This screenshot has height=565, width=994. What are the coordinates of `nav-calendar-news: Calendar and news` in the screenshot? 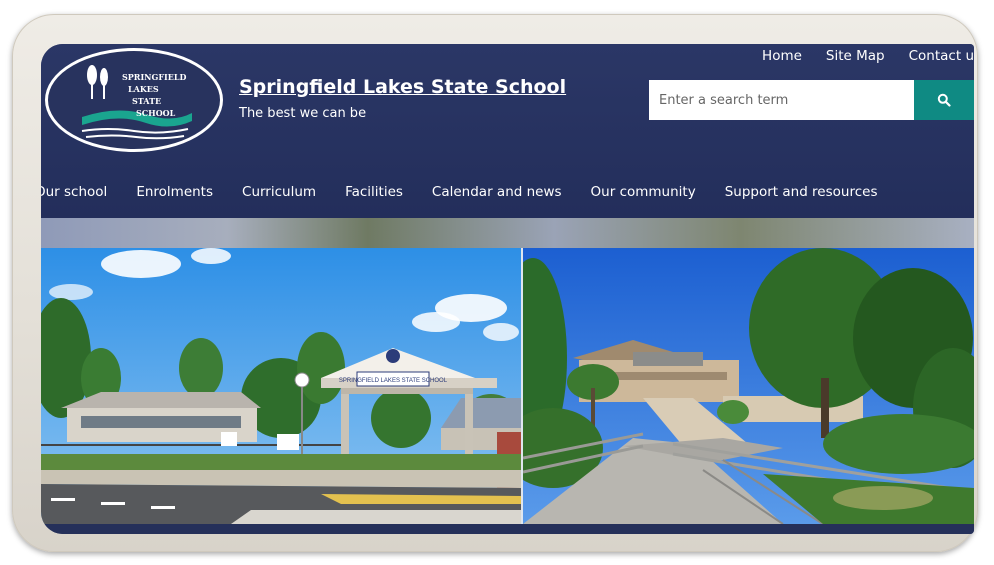 It's located at (497, 192).